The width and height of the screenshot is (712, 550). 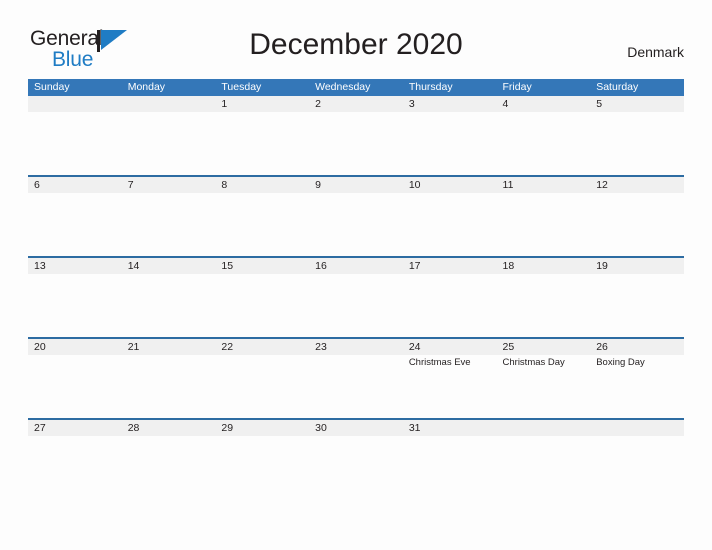 I want to click on day-of-week-thursday: Thursday, so click(x=430, y=87).